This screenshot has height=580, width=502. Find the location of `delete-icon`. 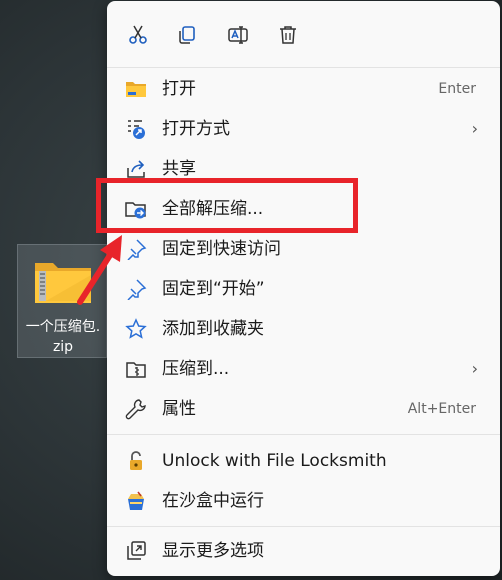

delete-icon is located at coordinates (288, 35).